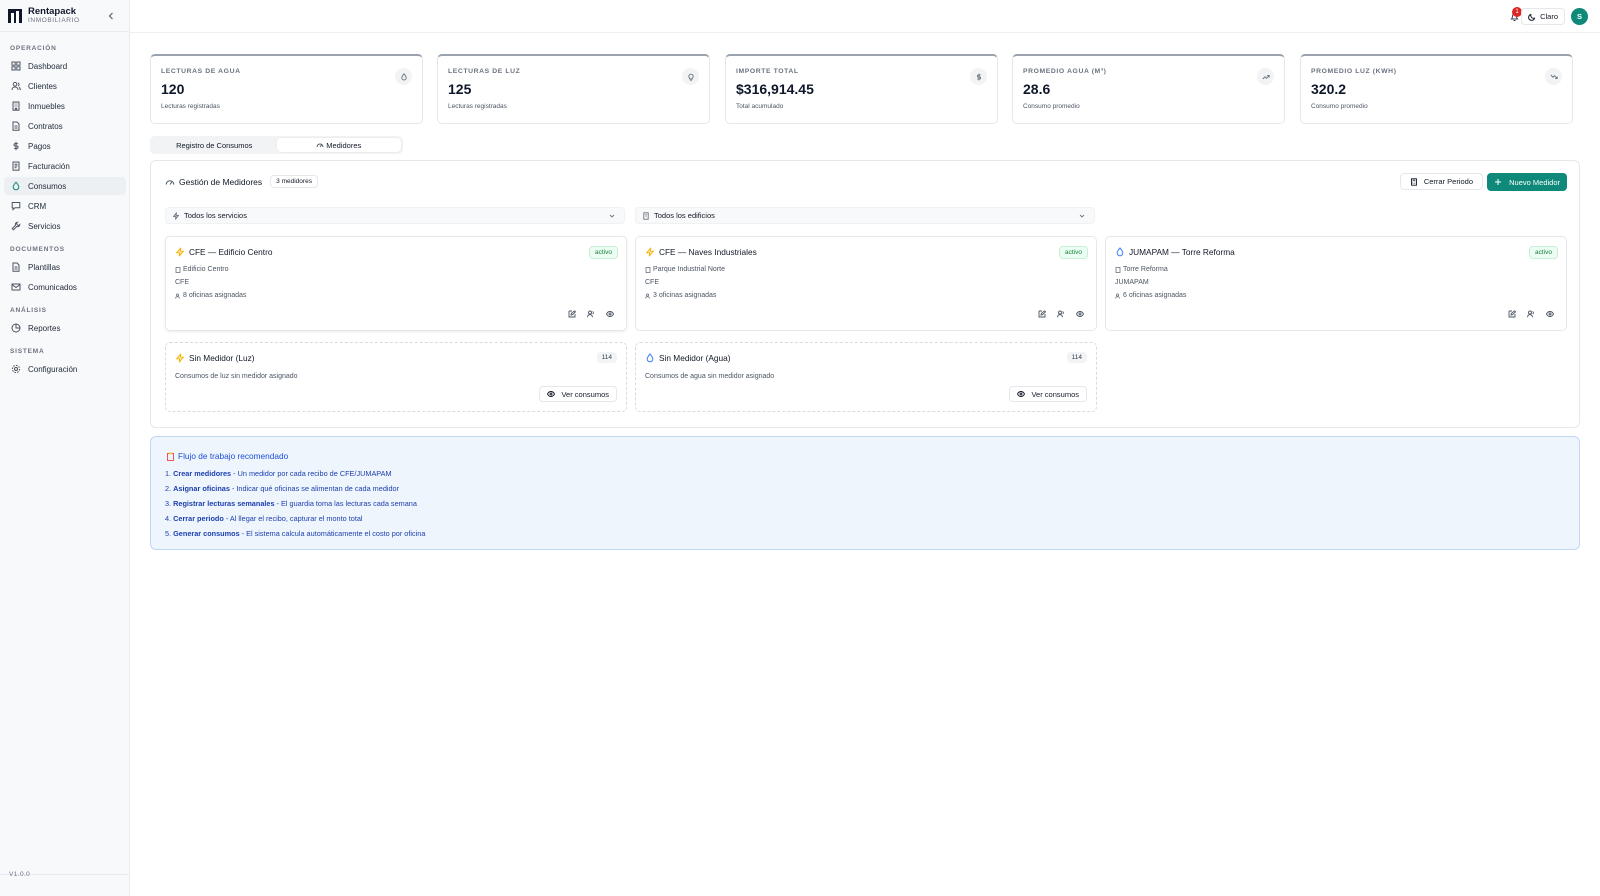 The height and width of the screenshot is (896, 1600). I want to click on tab-label: Registro de Consumos, so click(214, 145).